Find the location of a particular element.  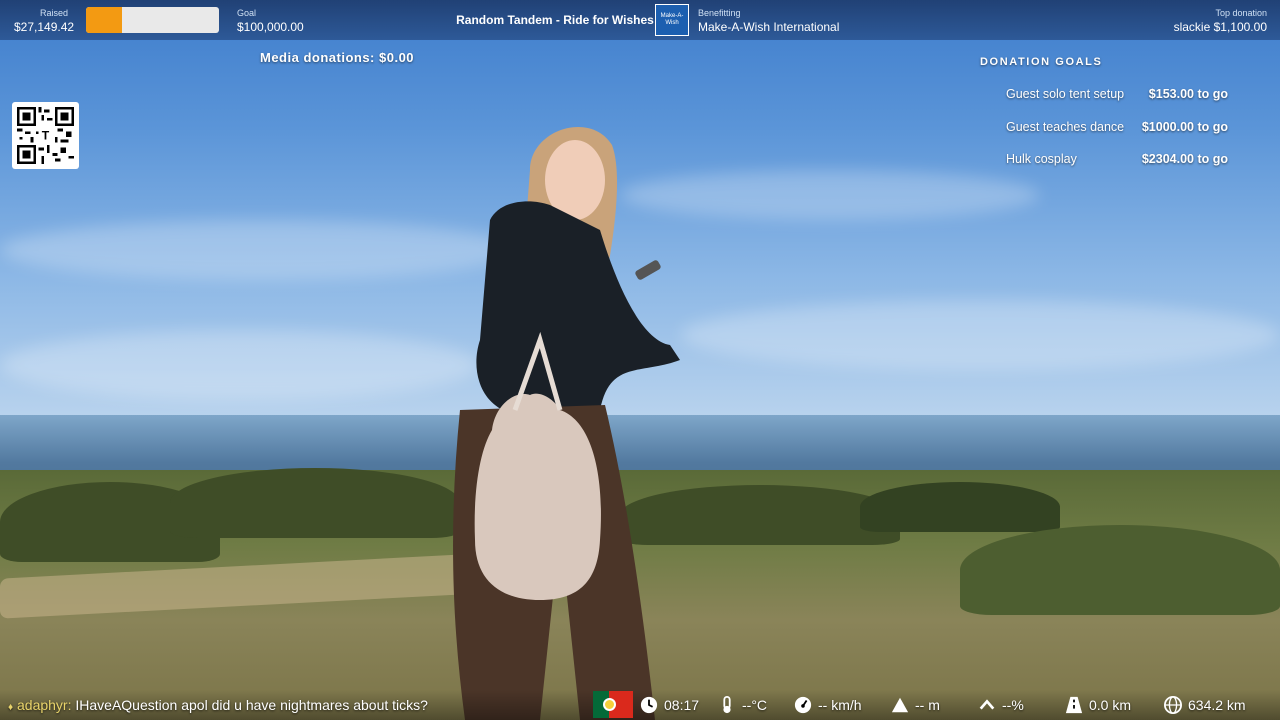

raised-value: $27,149.42 is located at coordinates (44, 27).